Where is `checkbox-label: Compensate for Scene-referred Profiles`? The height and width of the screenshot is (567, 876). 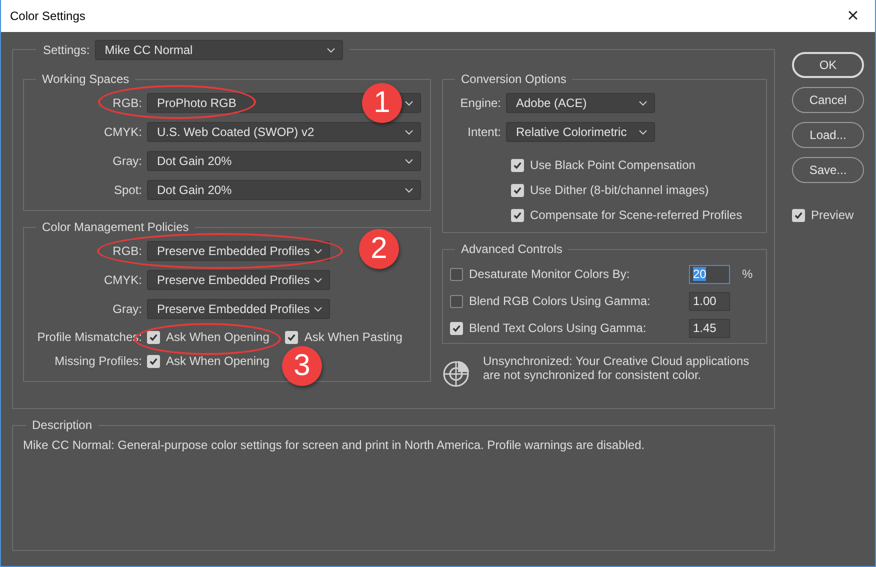 checkbox-label: Compensate for Scene-referred Profiles is located at coordinates (636, 215).